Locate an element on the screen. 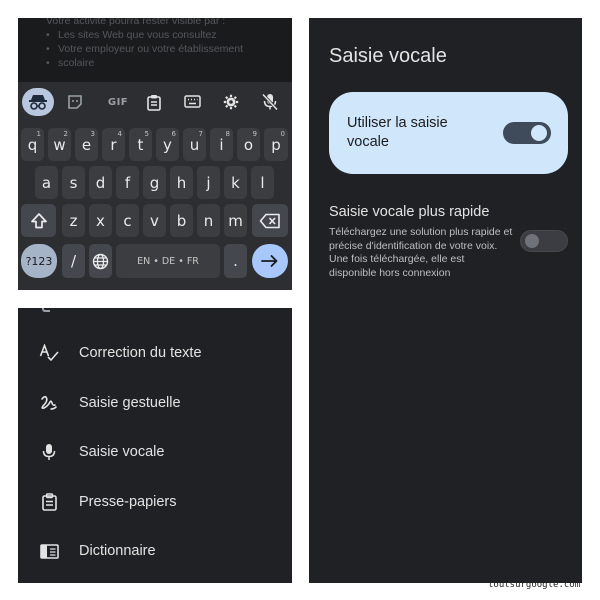 The image size is (600, 600). slash-key: / is located at coordinates (73, 261).